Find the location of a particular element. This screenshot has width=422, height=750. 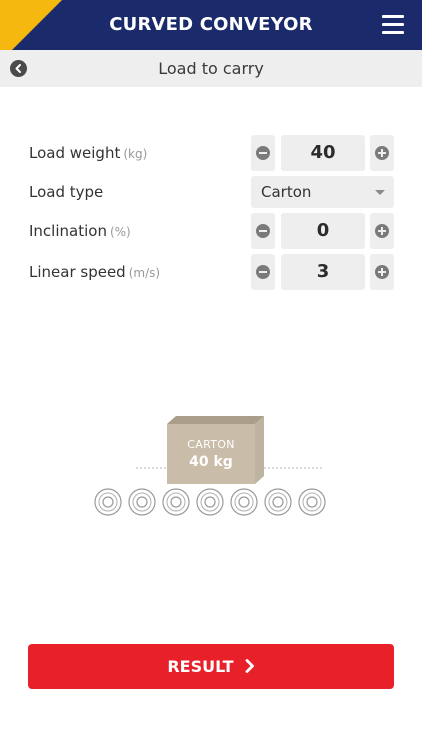

result-button-label: RESULT is located at coordinates (200, 666).